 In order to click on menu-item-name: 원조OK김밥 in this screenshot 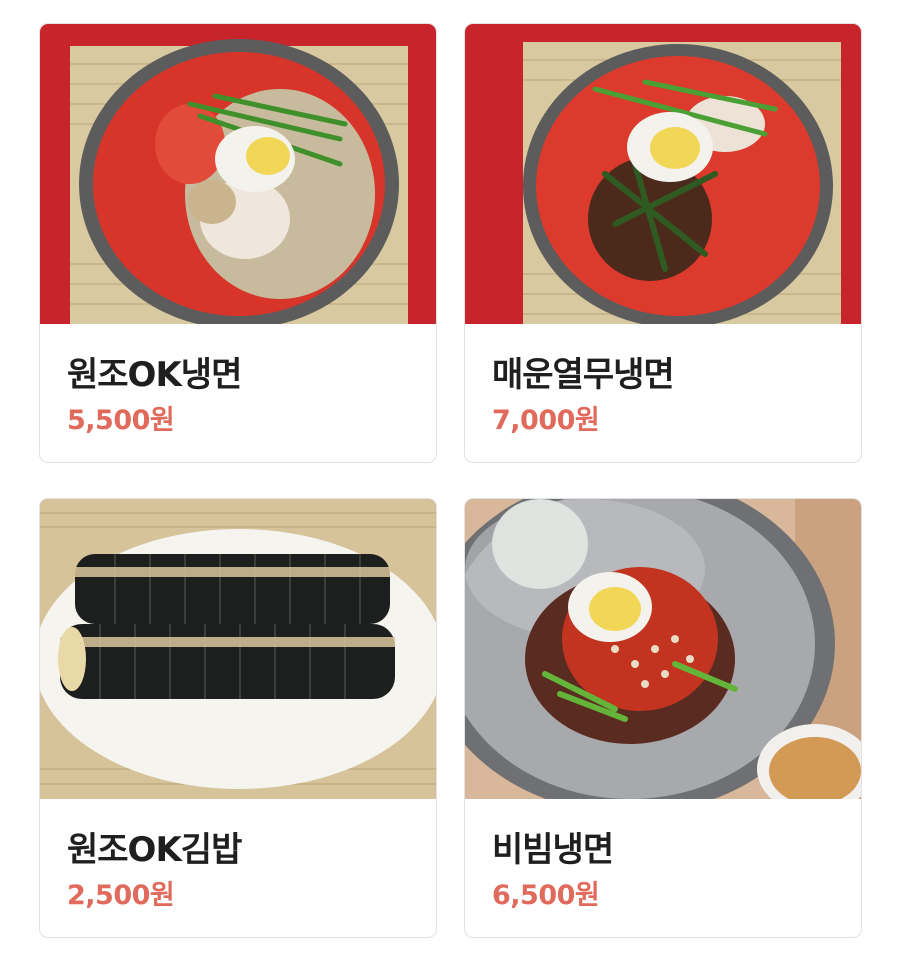, I will do `click(154, 850)`.